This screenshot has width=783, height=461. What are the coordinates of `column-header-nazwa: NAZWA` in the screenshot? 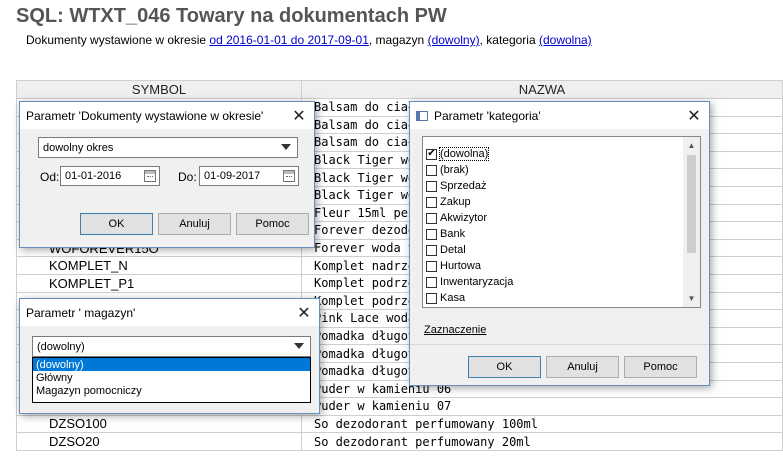 It's located at (542, 89).